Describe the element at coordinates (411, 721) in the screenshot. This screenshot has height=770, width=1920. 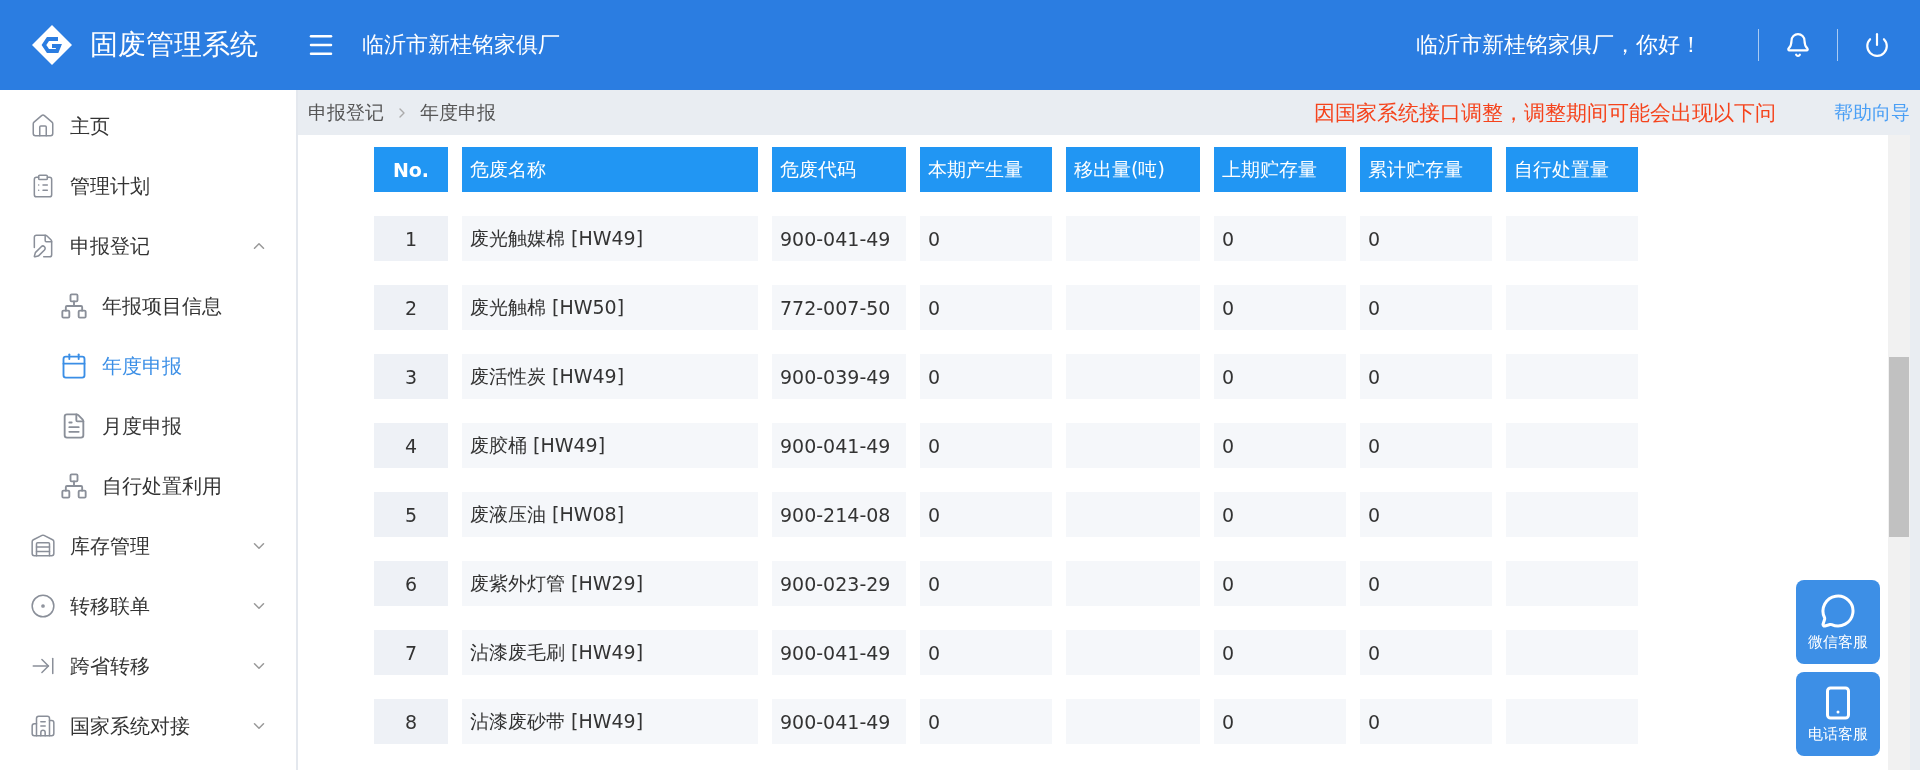
I see `table-cell: 8` at that location.